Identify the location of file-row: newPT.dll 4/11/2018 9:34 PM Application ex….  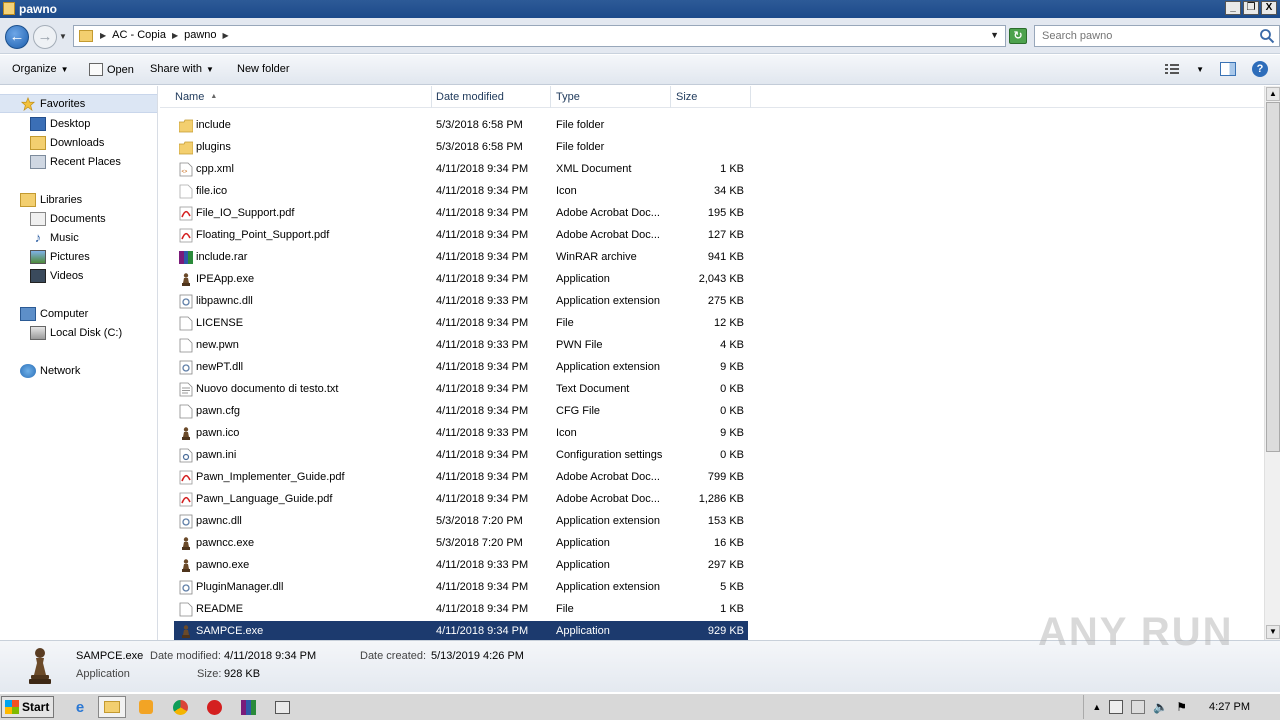
(461, 368).